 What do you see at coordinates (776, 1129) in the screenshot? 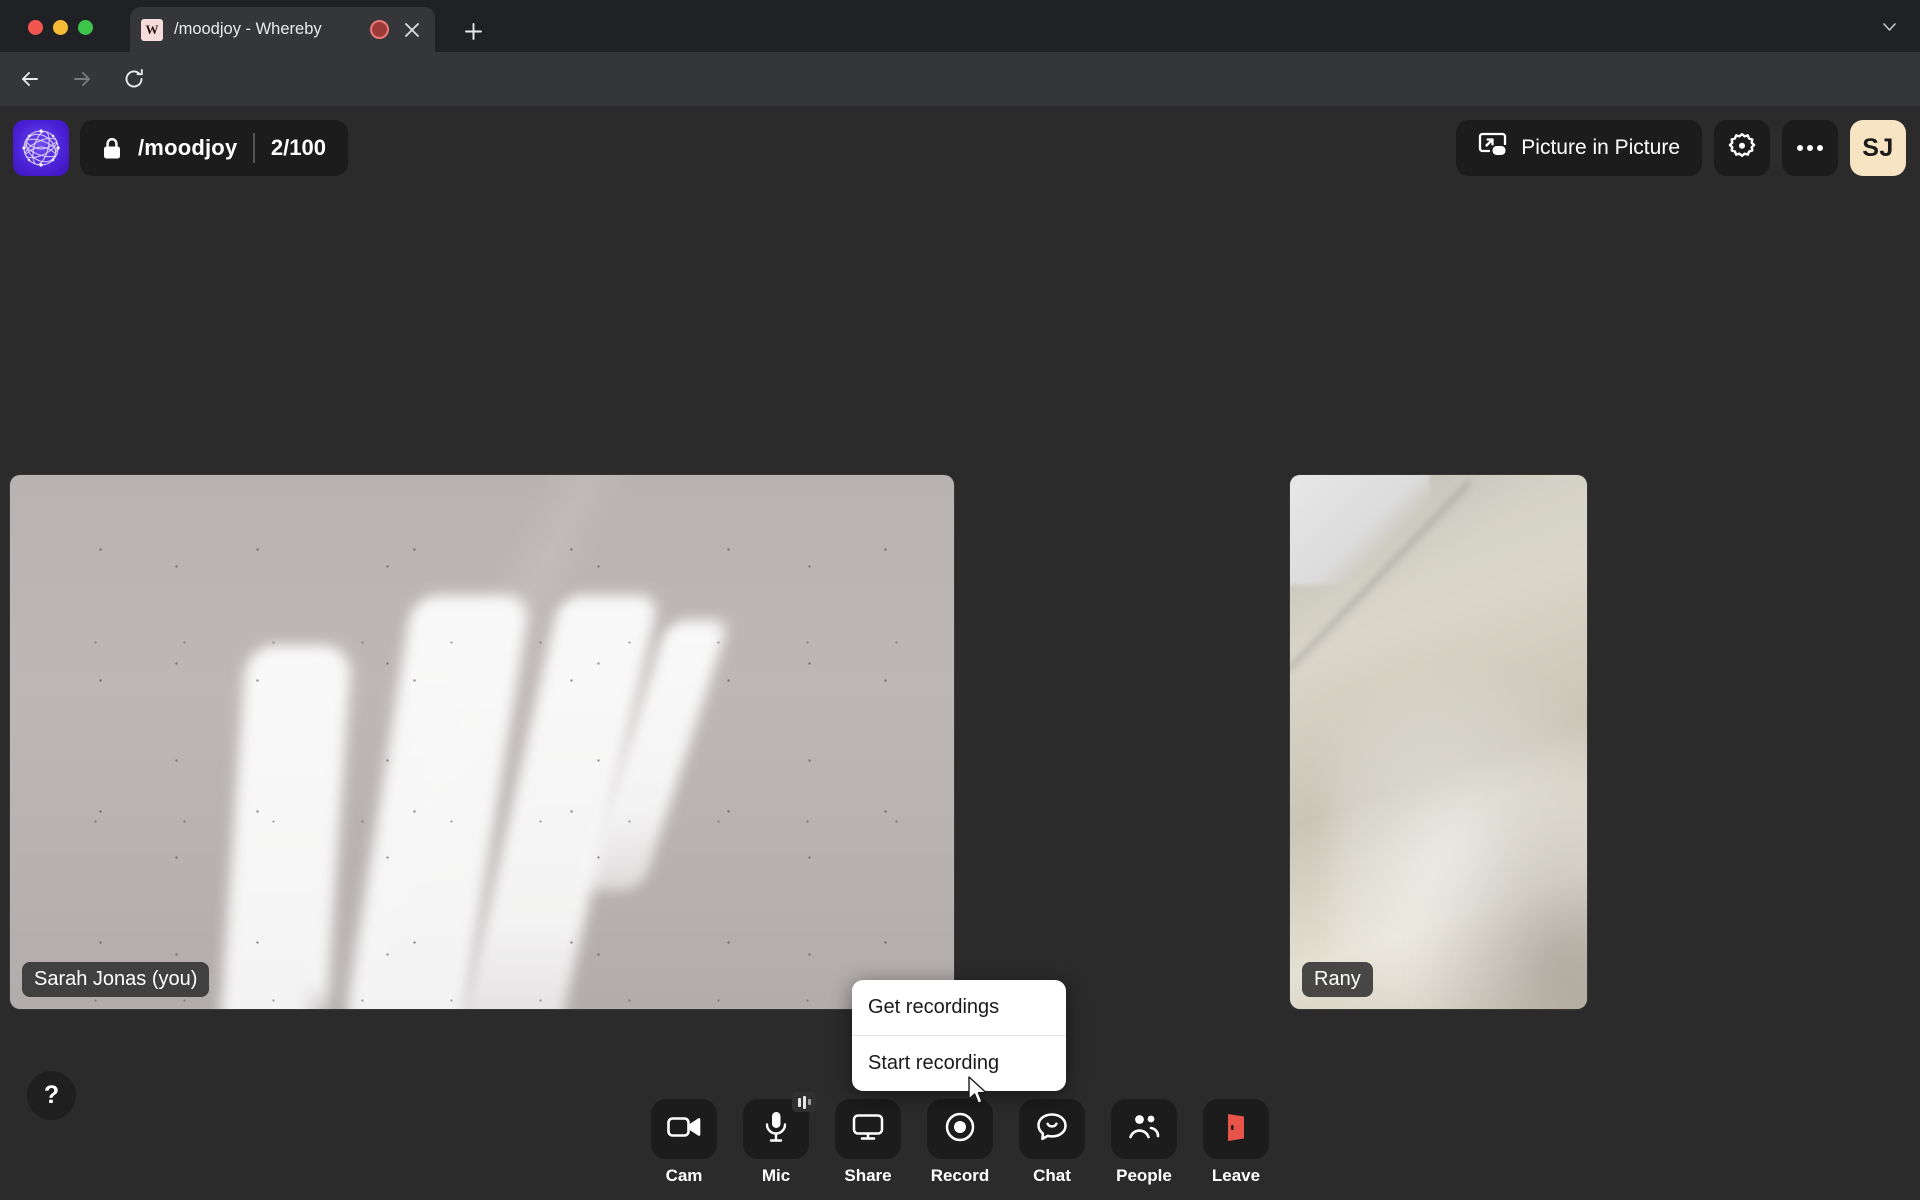
I see `microphone-icon` at bounding box center [776, 1129].